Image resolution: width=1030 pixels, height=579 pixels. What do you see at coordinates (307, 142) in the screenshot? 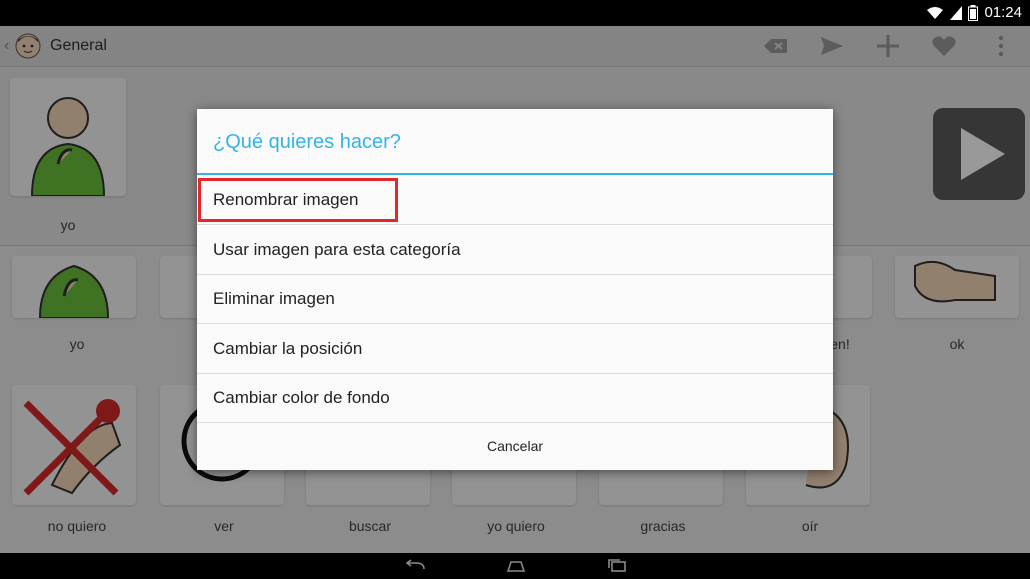
I see `dialog-title: ¿Qué quieres hacer?` at bounding box center [307, 142].